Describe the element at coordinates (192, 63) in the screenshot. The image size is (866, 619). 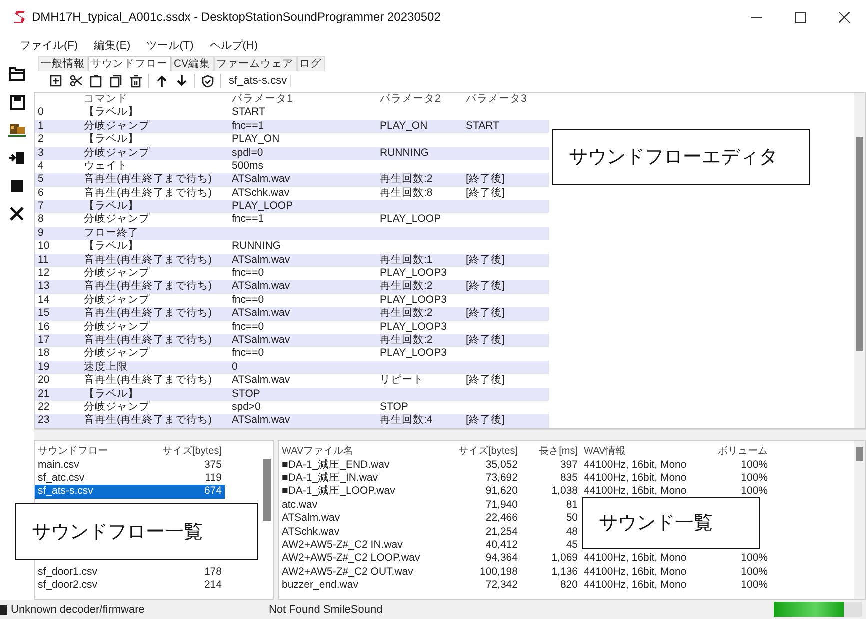
I see `tab: CV編集` at that location.